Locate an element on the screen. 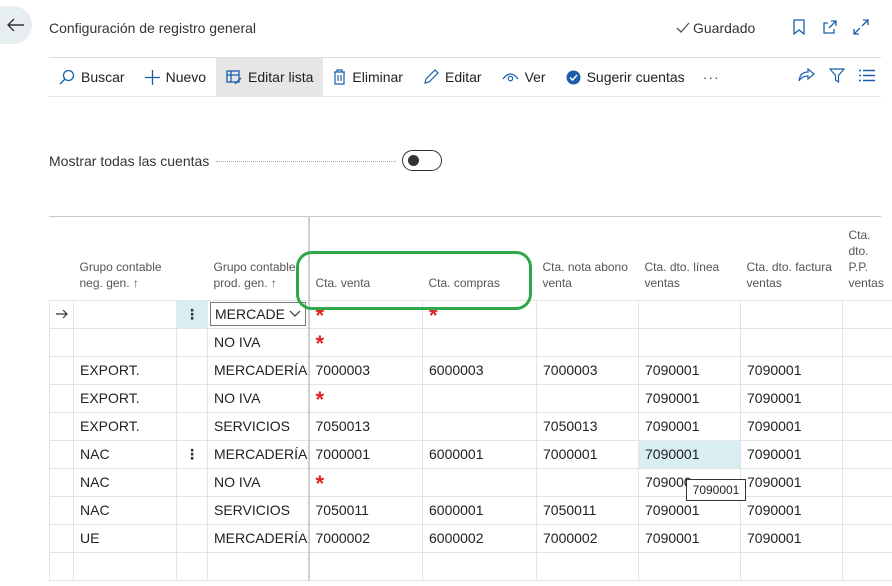 This screenshot has height=586, width=892. view-button: Ver is located at coordinates (524, 77).